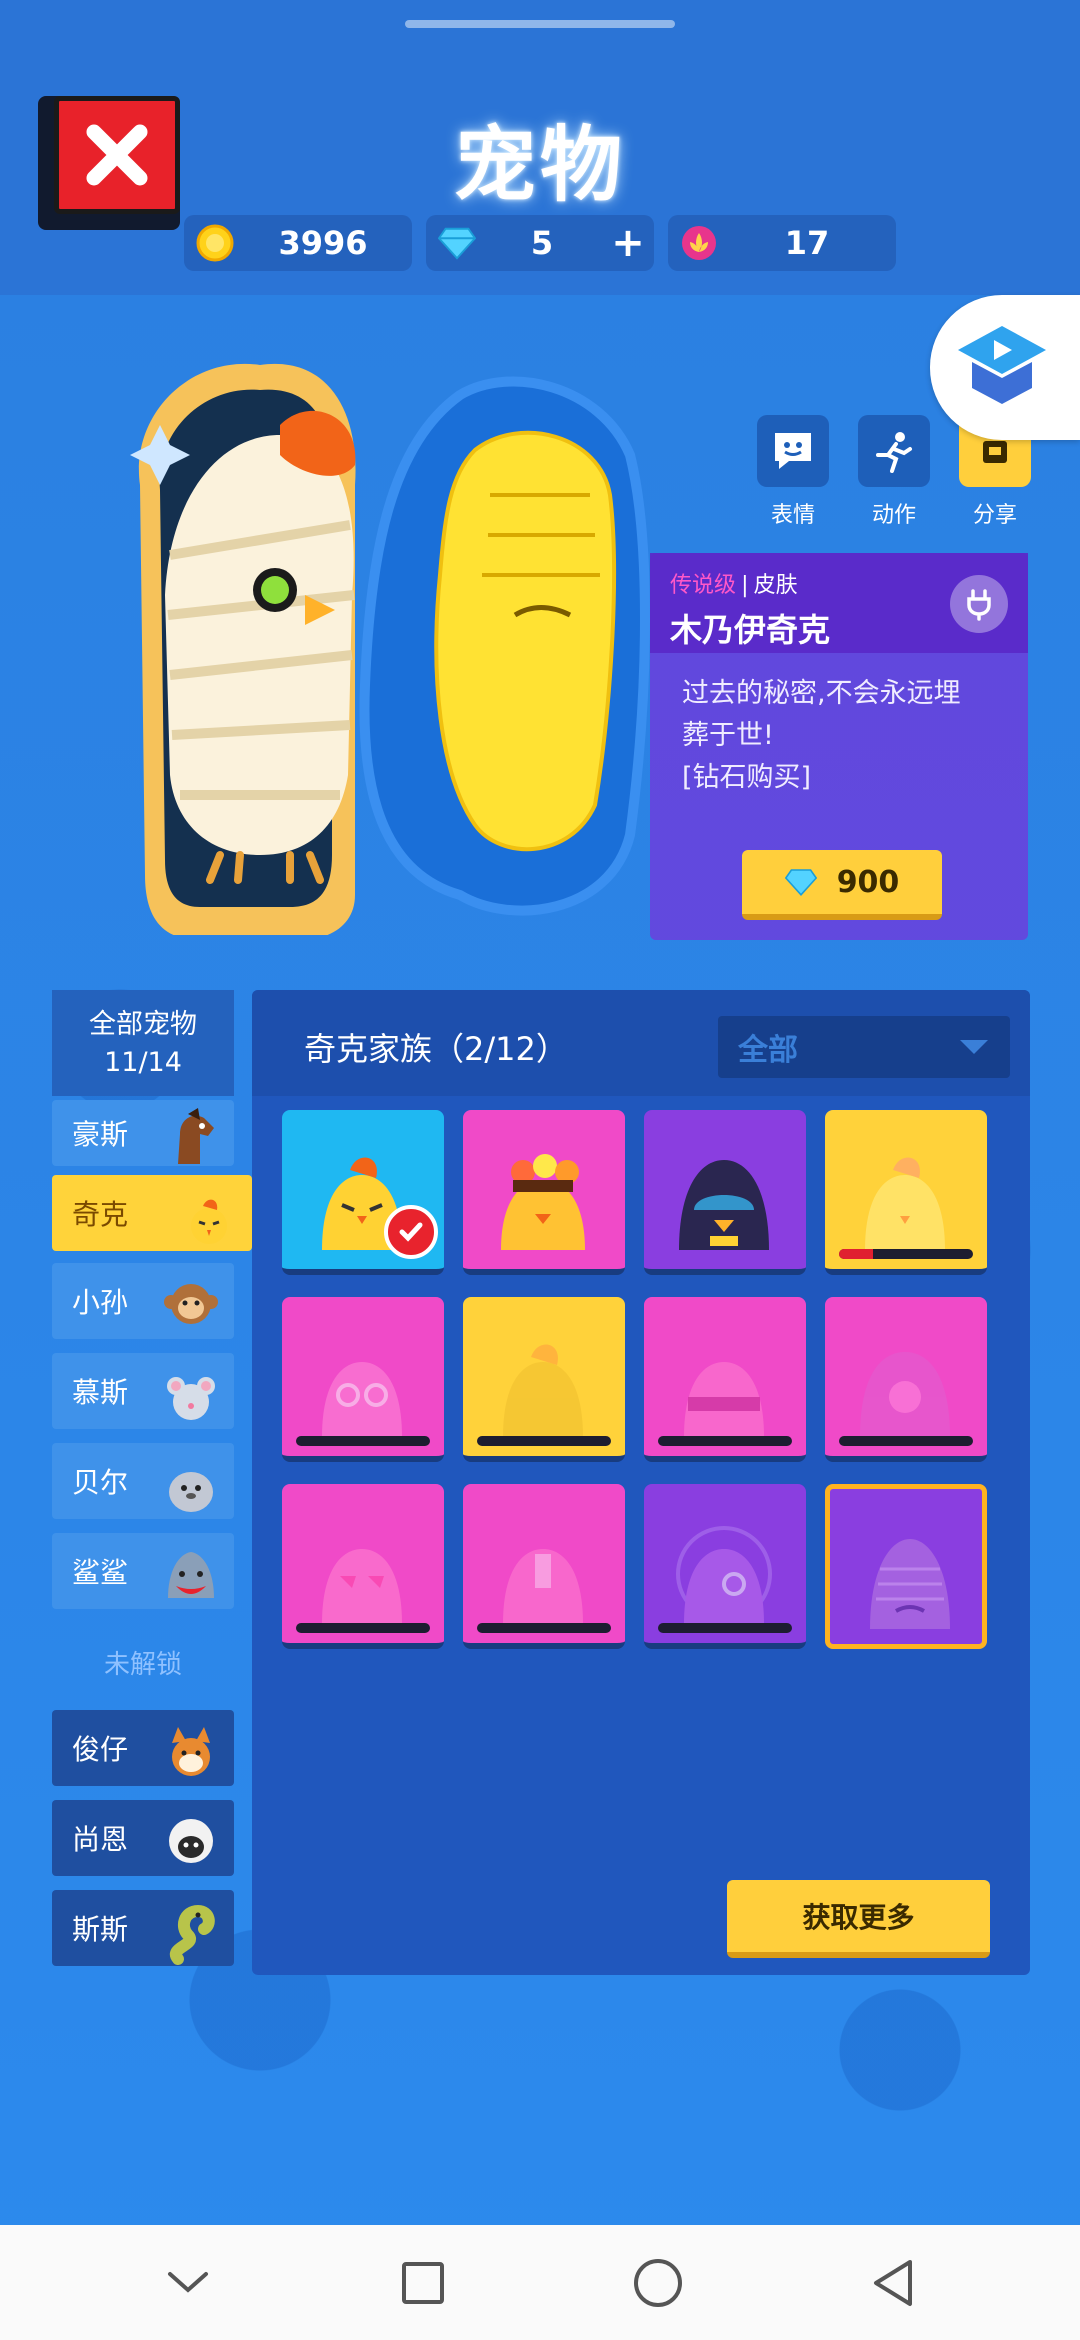 The height and width of the screenshot is (2340, 1080). I want to click on family-title: 奇克家族（2/12）, so click(436, 1049).